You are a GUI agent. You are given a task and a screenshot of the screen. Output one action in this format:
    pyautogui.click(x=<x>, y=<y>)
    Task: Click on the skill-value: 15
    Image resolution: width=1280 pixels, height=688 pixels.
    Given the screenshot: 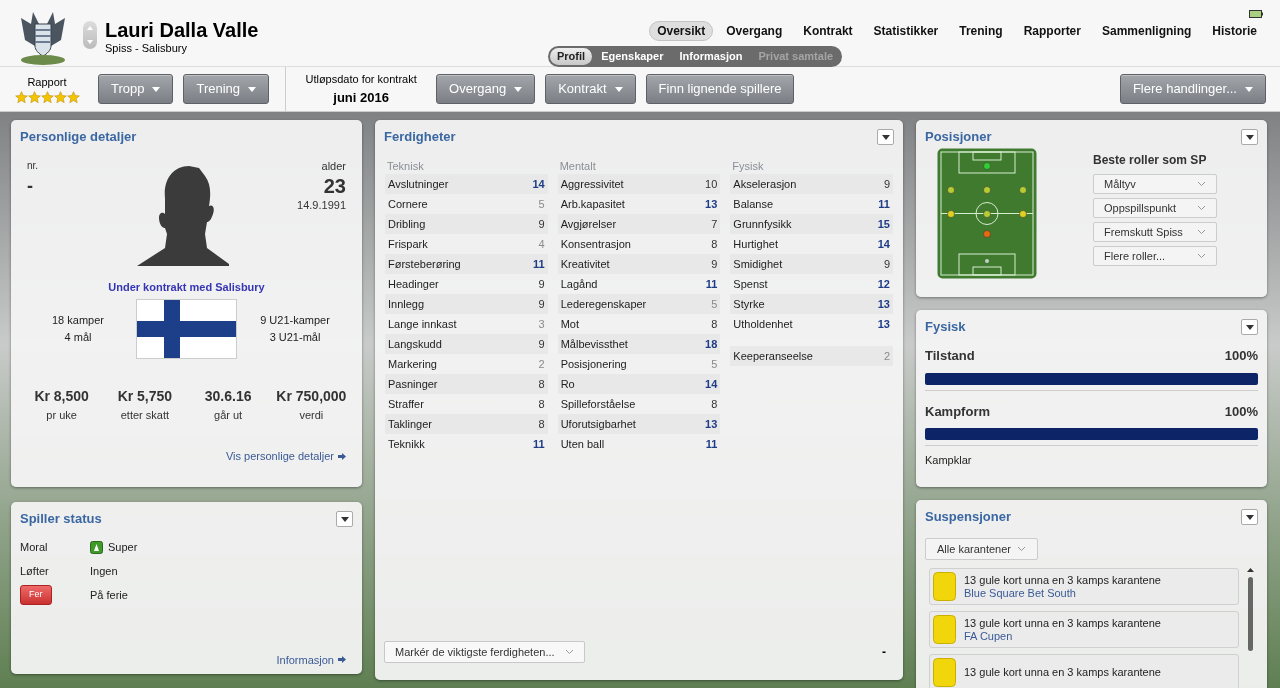 What is the action you would take?
    pyautogui.click(x=883, y=224)
    